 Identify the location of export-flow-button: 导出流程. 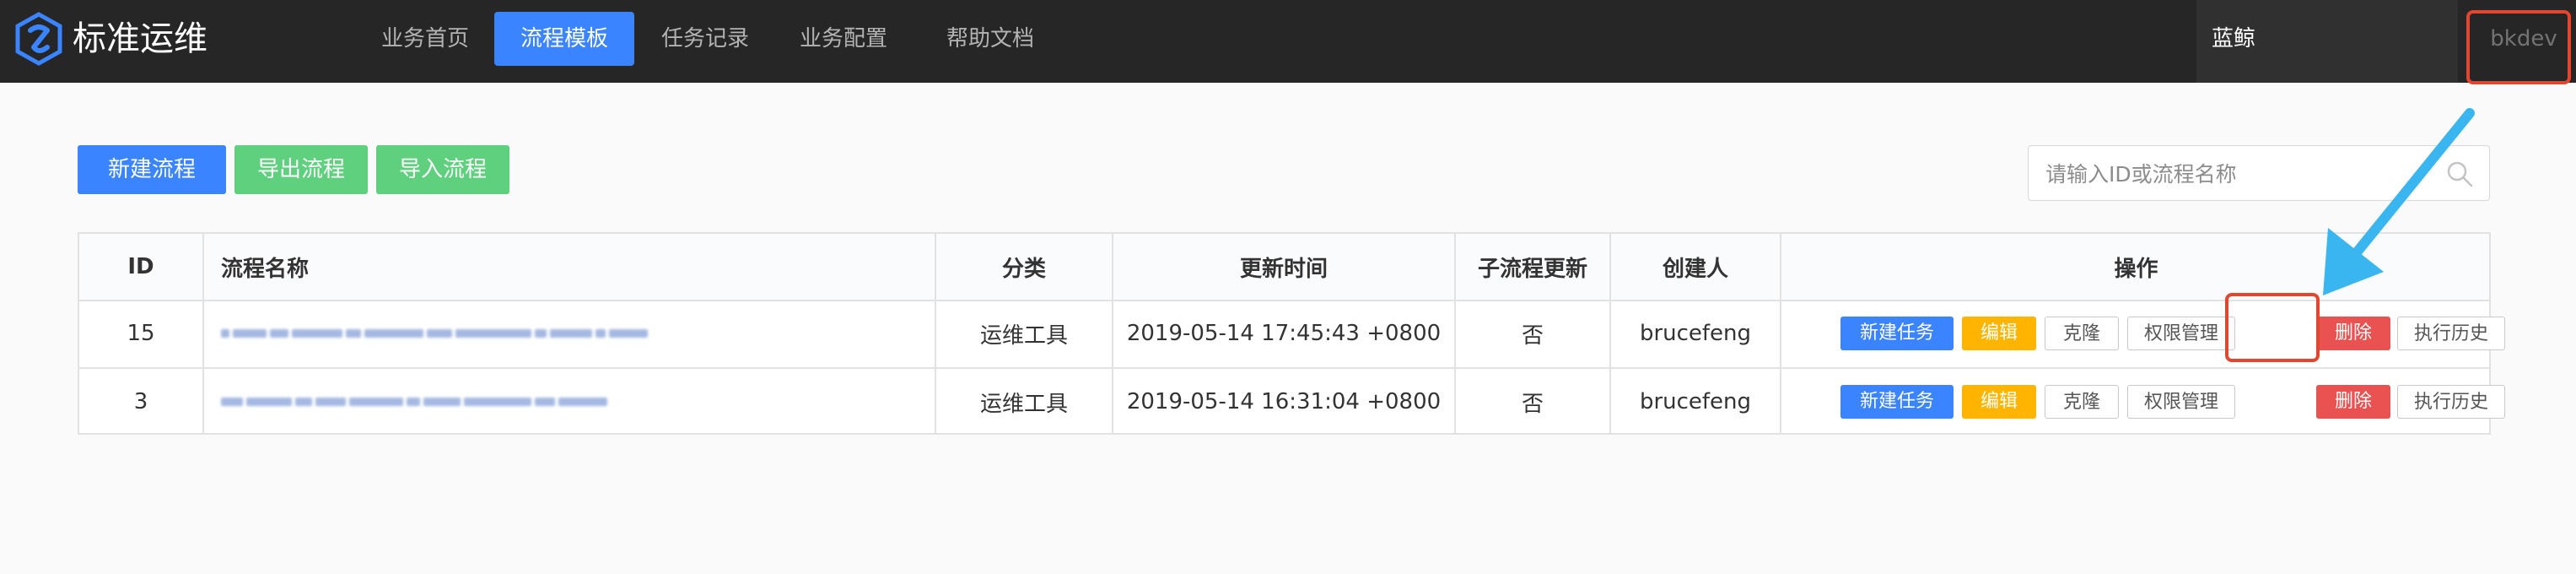
(301, 169).